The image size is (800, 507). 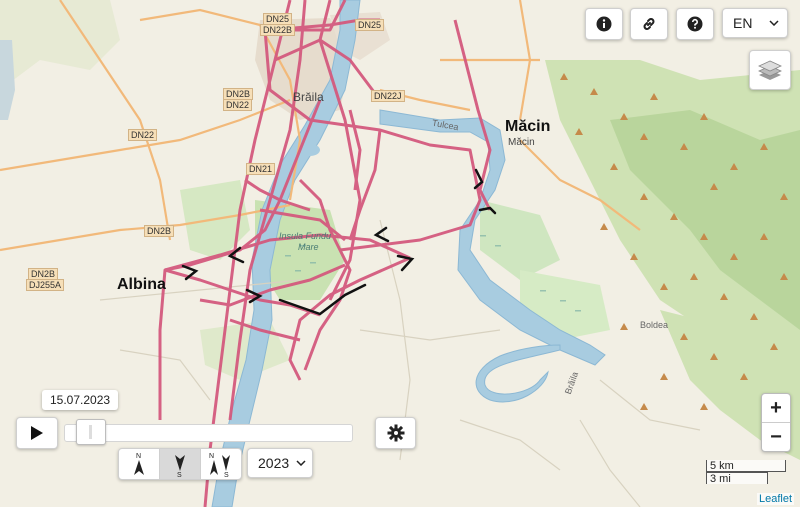 I want to click on play-icon, so click(x=37, y=433).